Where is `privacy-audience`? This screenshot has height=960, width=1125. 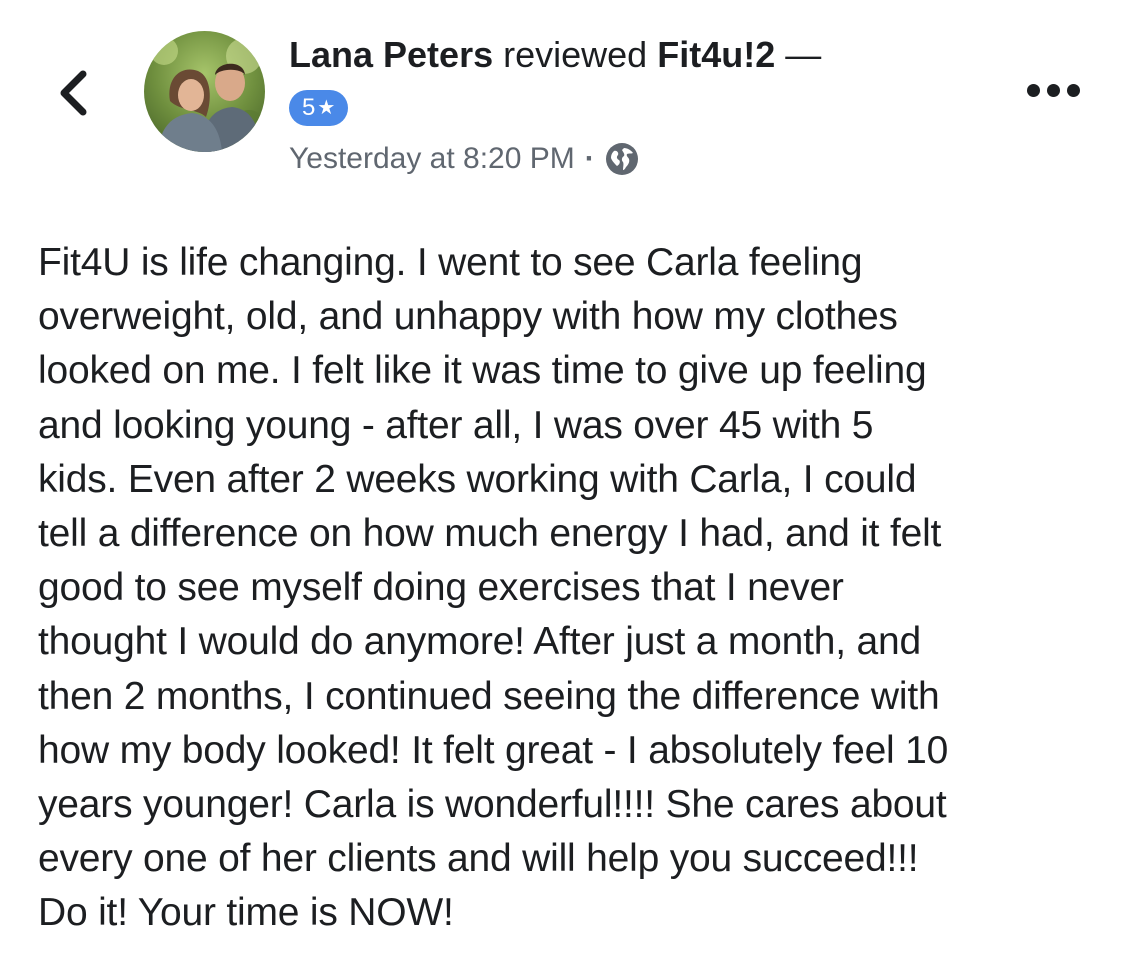
privacy-audience is located at coordinates (622, 159).